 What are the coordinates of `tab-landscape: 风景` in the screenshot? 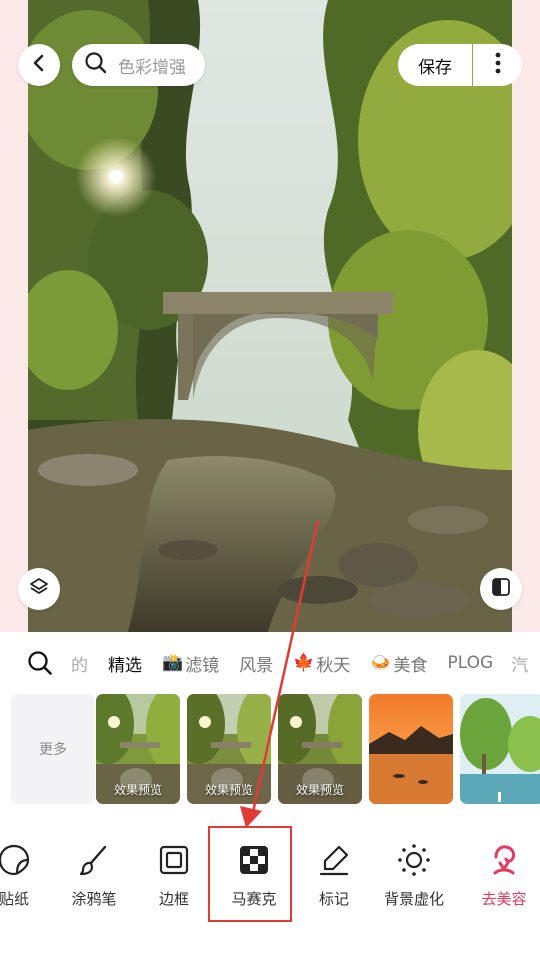 It's located at (256, 663).